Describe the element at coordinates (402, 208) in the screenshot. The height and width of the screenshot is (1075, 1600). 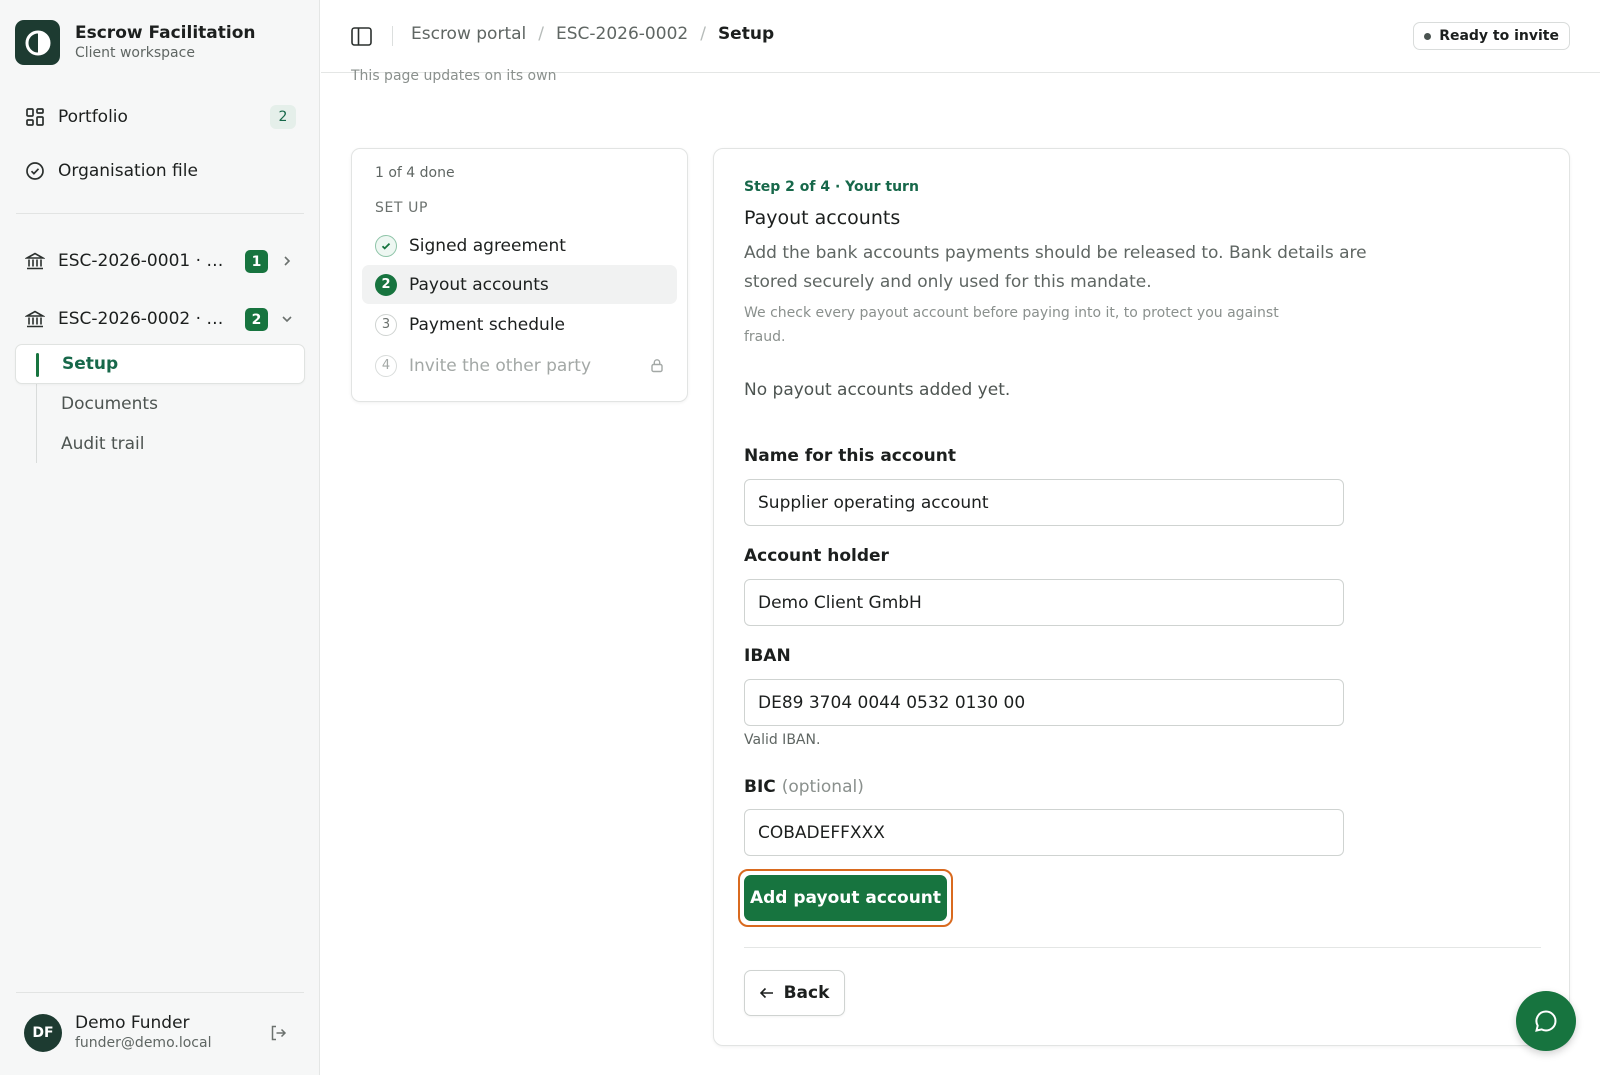
I see `steps-heading: SET UP` at that location.